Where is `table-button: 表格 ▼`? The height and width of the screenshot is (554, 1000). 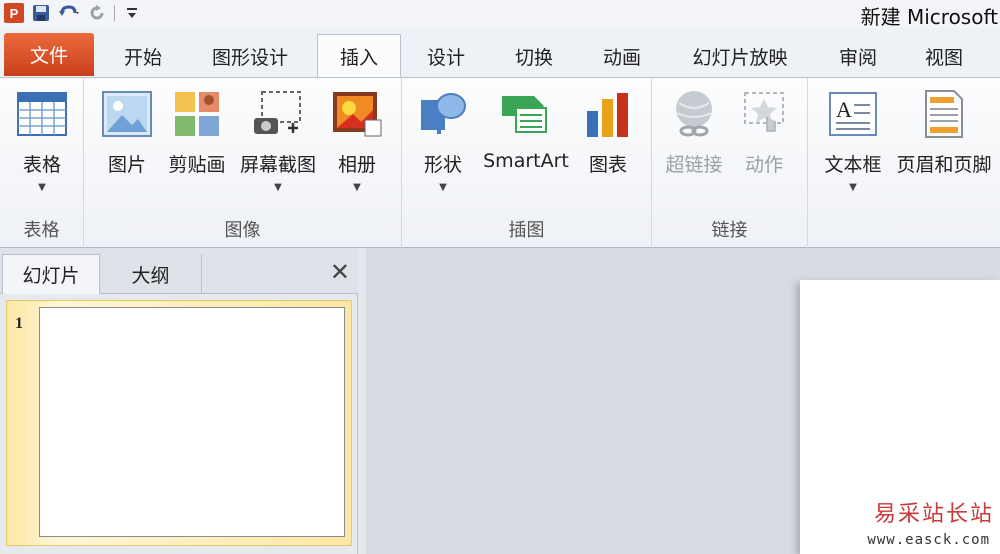 table-button: 表格 ▼ is located at coordinates (42, 140).